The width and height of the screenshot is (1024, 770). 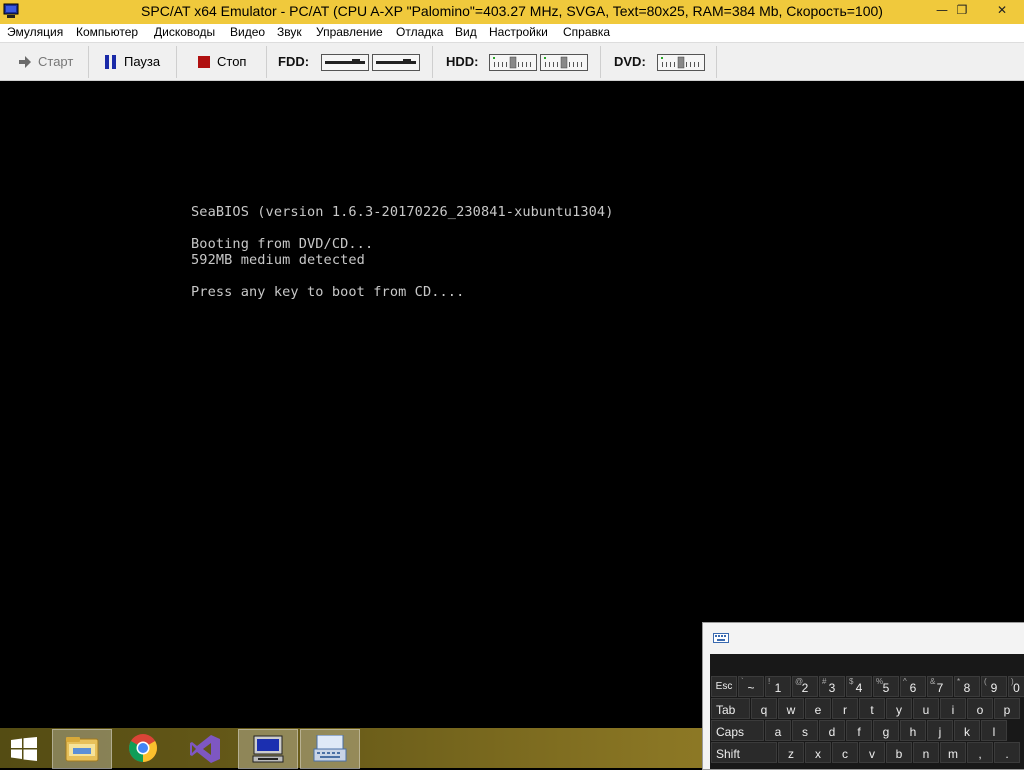 I want to click on key-r: r, so click(x=845, y=708).